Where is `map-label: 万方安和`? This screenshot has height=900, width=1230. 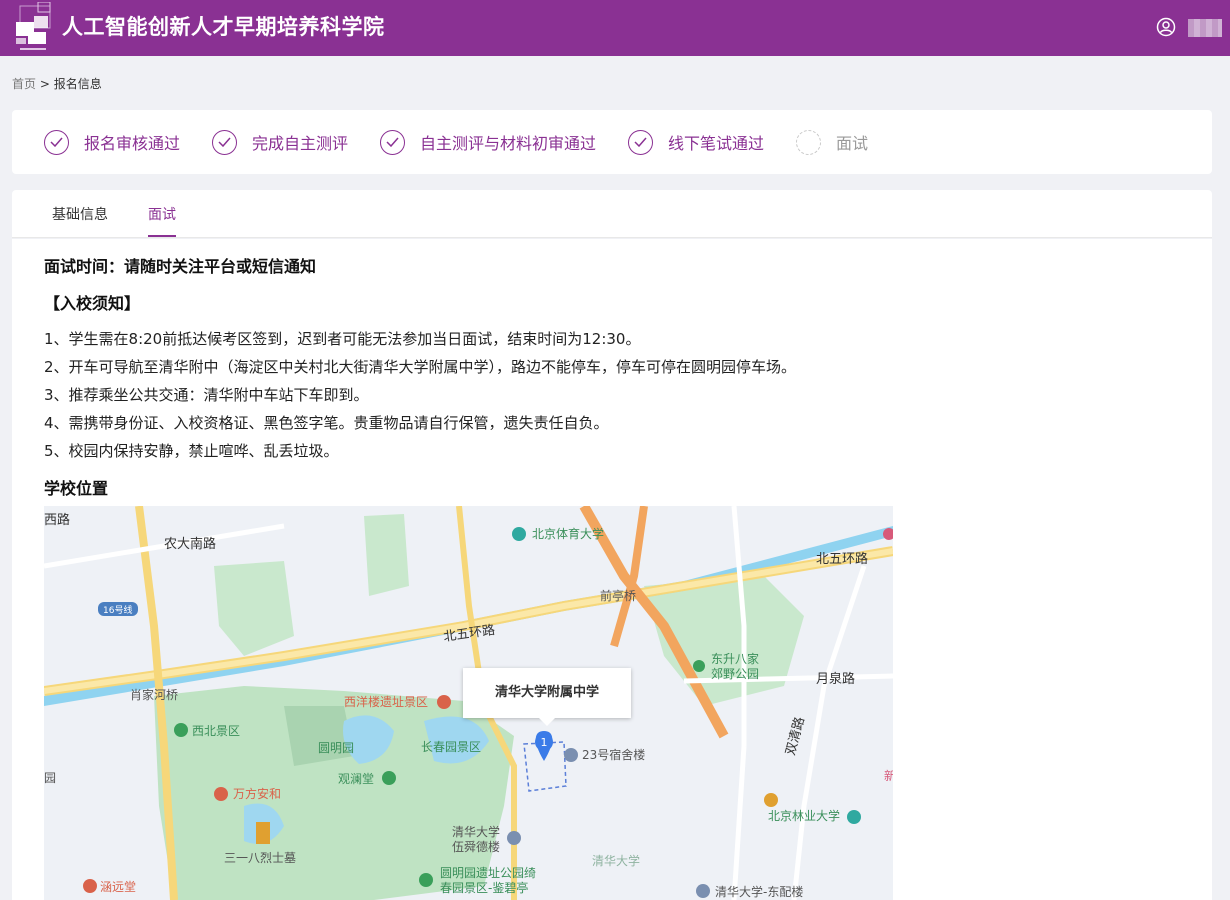
map-label: 万方安和 is located at coordinates (257, 793).